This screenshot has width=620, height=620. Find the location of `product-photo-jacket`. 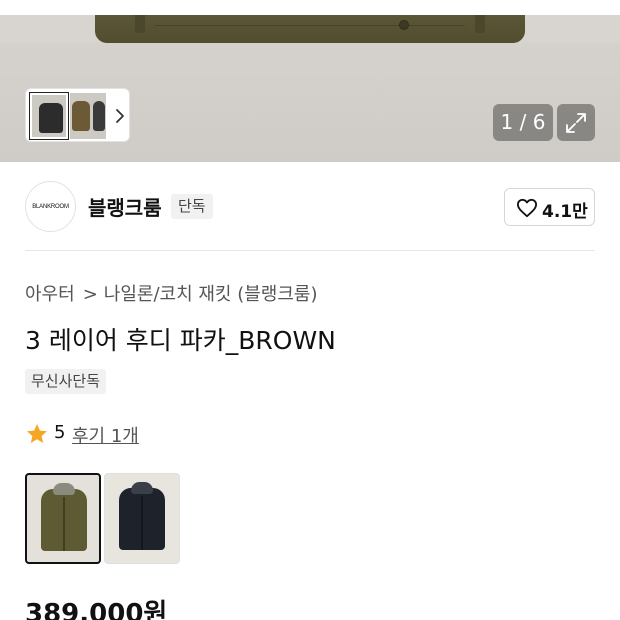

product-photo-jacket is located at coordinates (310, 29).